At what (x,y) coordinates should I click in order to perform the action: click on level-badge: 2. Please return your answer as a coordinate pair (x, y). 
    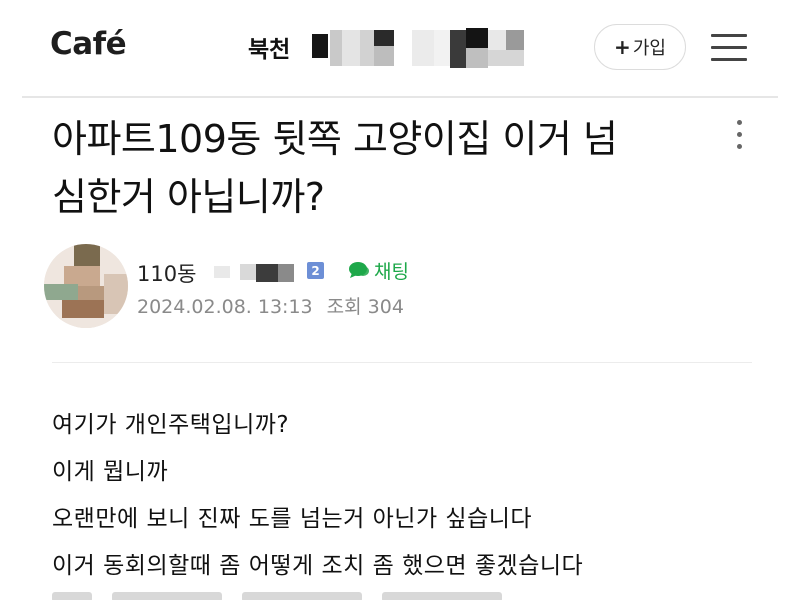
    Looking at the image, I should click on (315, 270).